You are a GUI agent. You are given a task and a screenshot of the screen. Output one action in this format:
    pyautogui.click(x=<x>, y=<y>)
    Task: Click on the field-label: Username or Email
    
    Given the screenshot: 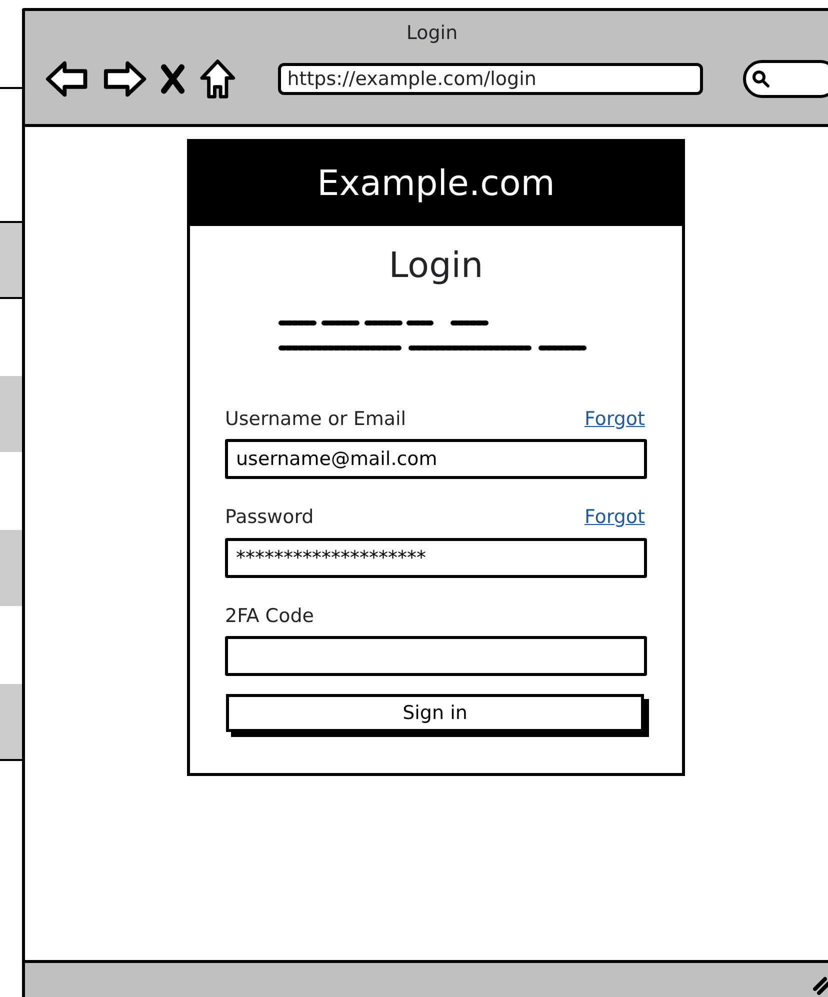 What is the action you would take?
    pyautogui.click(x=315, y=419)
    